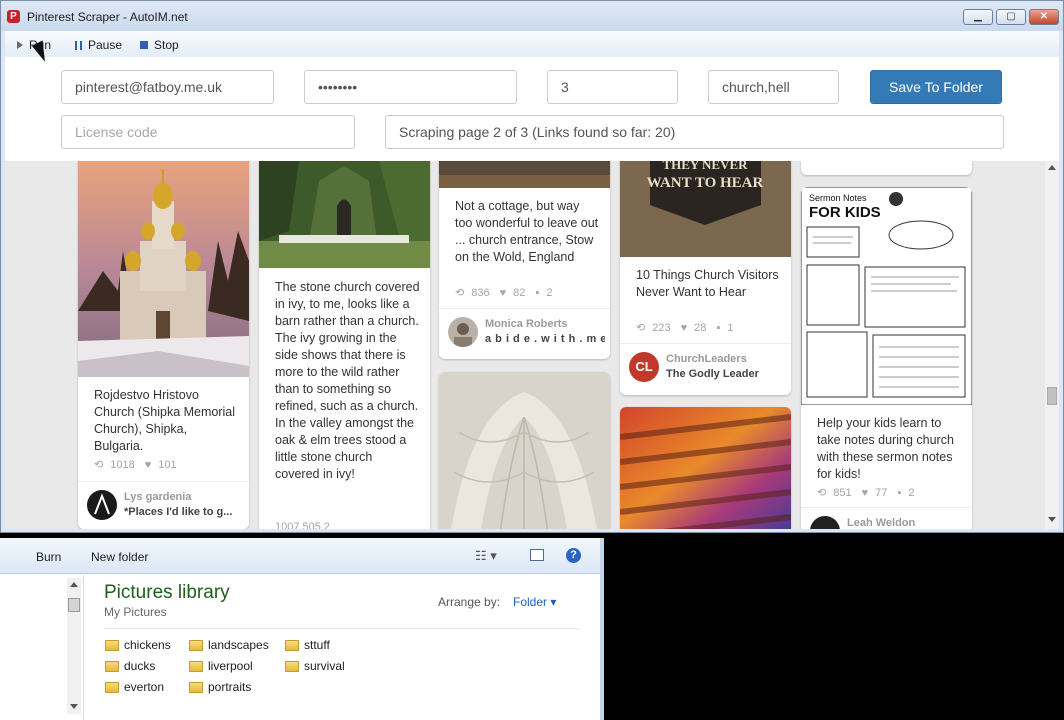 This screenshot has width=1064, height=720. I want to click on folder-item: sttuff, so click(307, 645).